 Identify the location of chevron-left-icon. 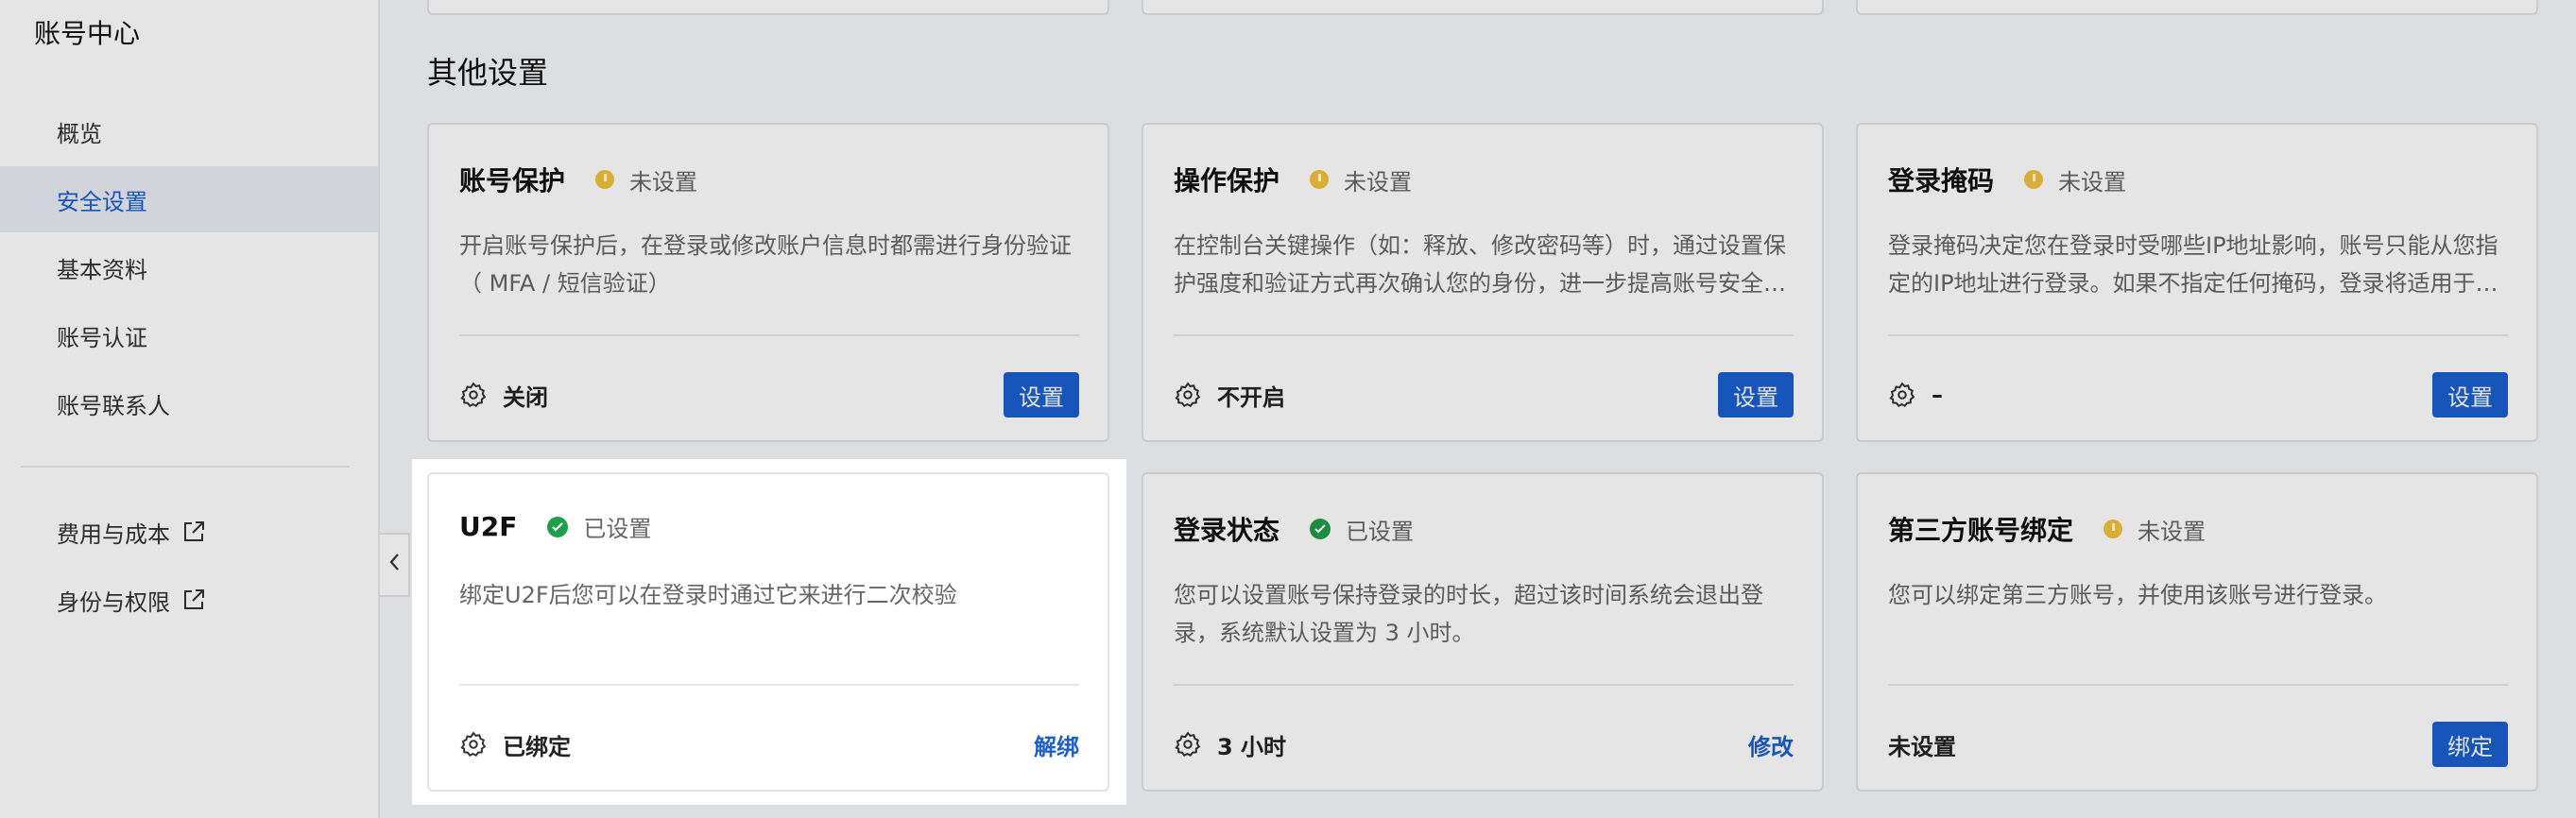
(394, 565).